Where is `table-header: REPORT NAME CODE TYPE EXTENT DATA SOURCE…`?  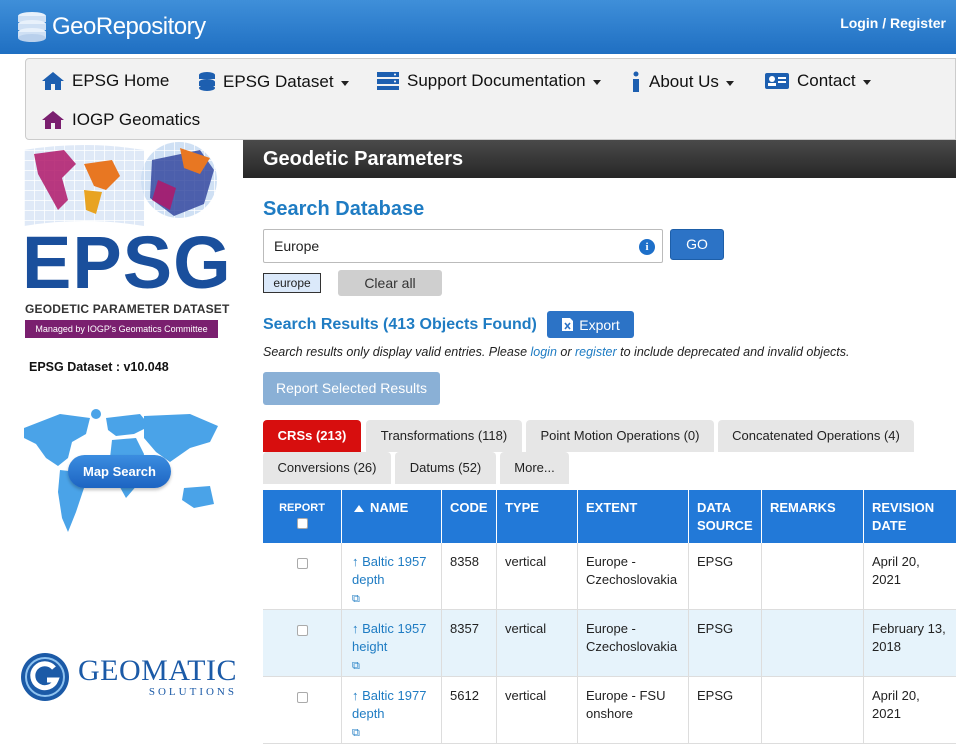
table-header: REPORT NAME CODE TYPE EXTENT DATA SOURCE… is located at coordinates (609, 516).